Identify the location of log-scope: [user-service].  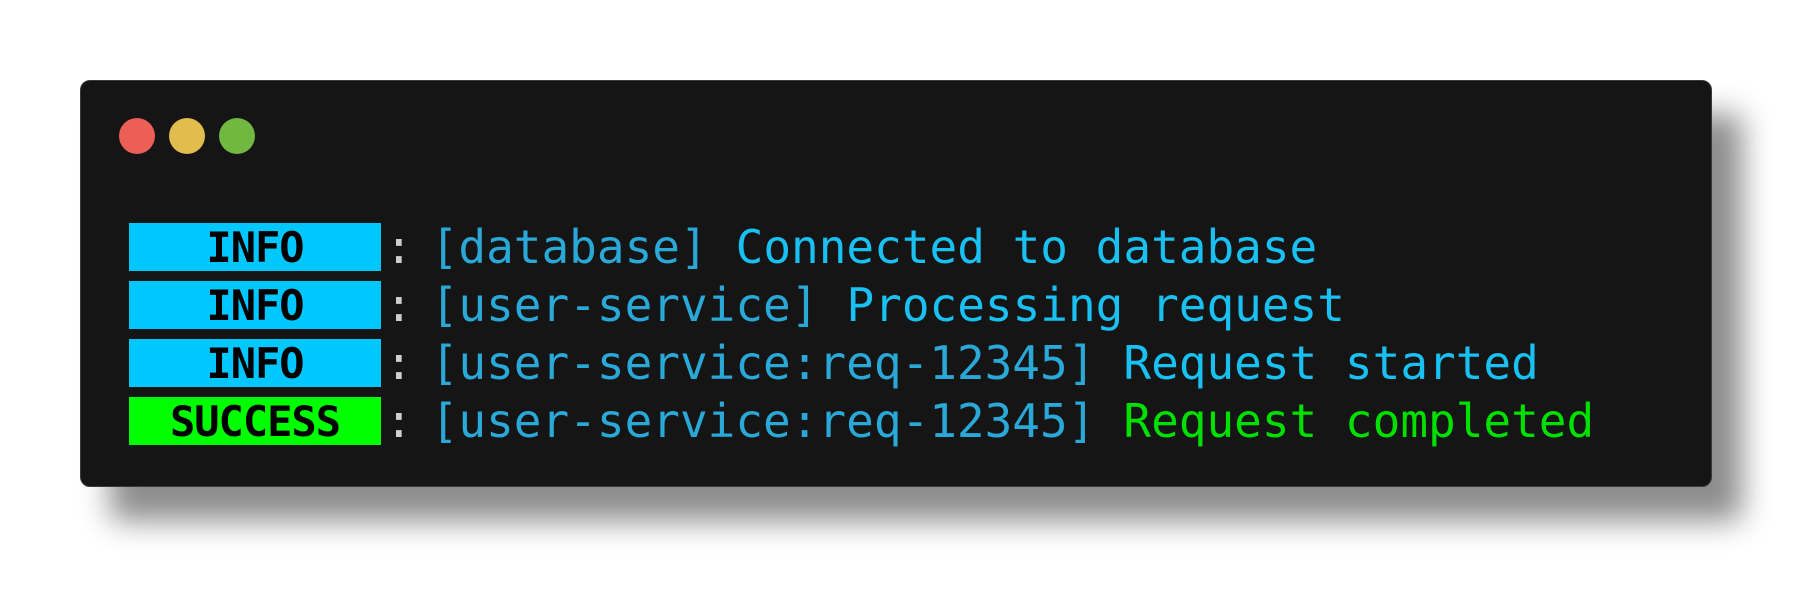
(624, 305).